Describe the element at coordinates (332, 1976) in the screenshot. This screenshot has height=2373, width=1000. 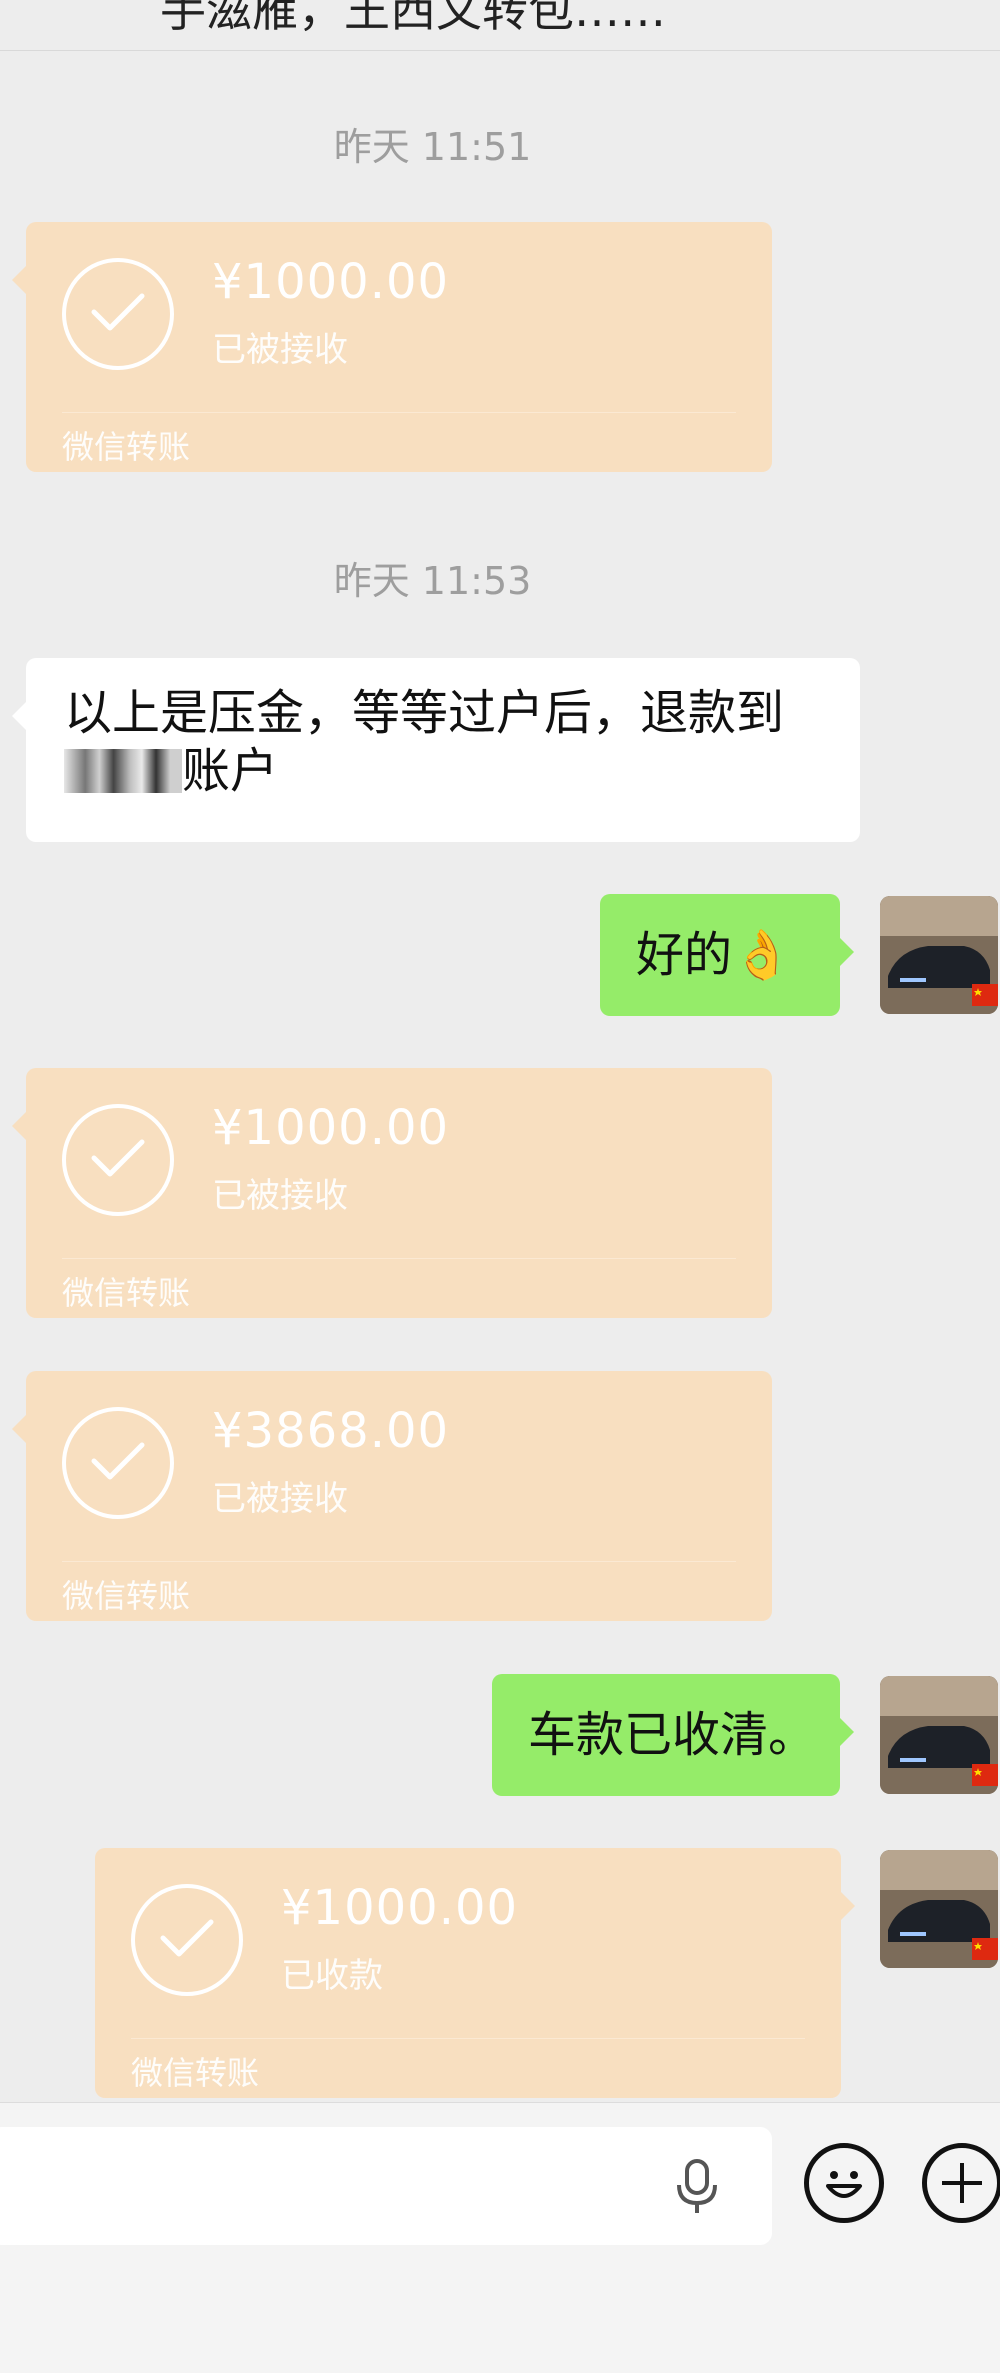
I see `transfer-status: 已收款` at that location.